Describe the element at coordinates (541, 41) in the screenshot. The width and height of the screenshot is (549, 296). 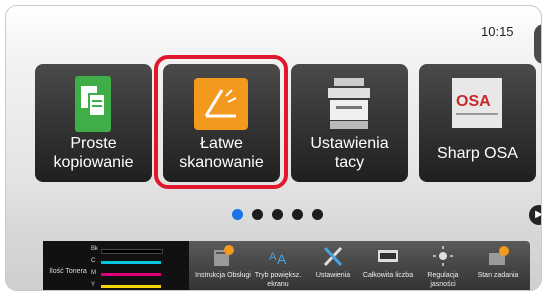
I see `chevron-left-icon: ◂` at that location.